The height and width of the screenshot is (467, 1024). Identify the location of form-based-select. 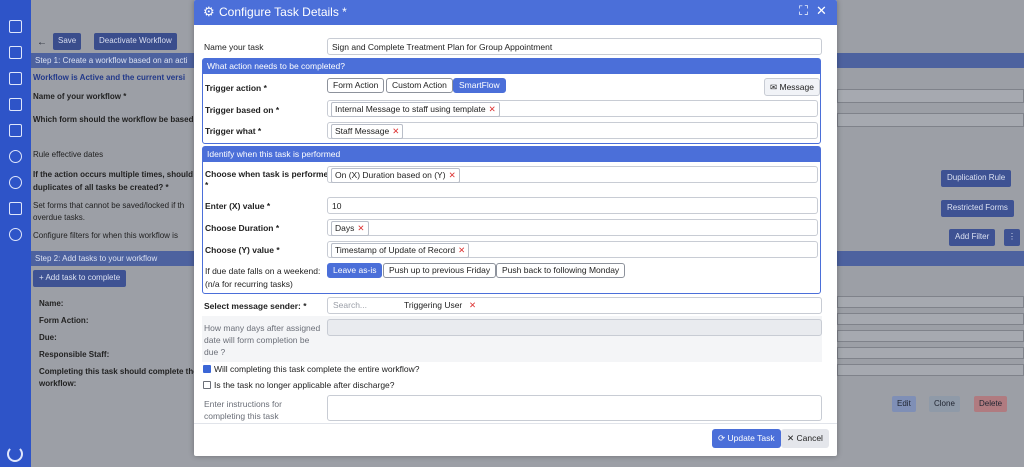
(930, 120).